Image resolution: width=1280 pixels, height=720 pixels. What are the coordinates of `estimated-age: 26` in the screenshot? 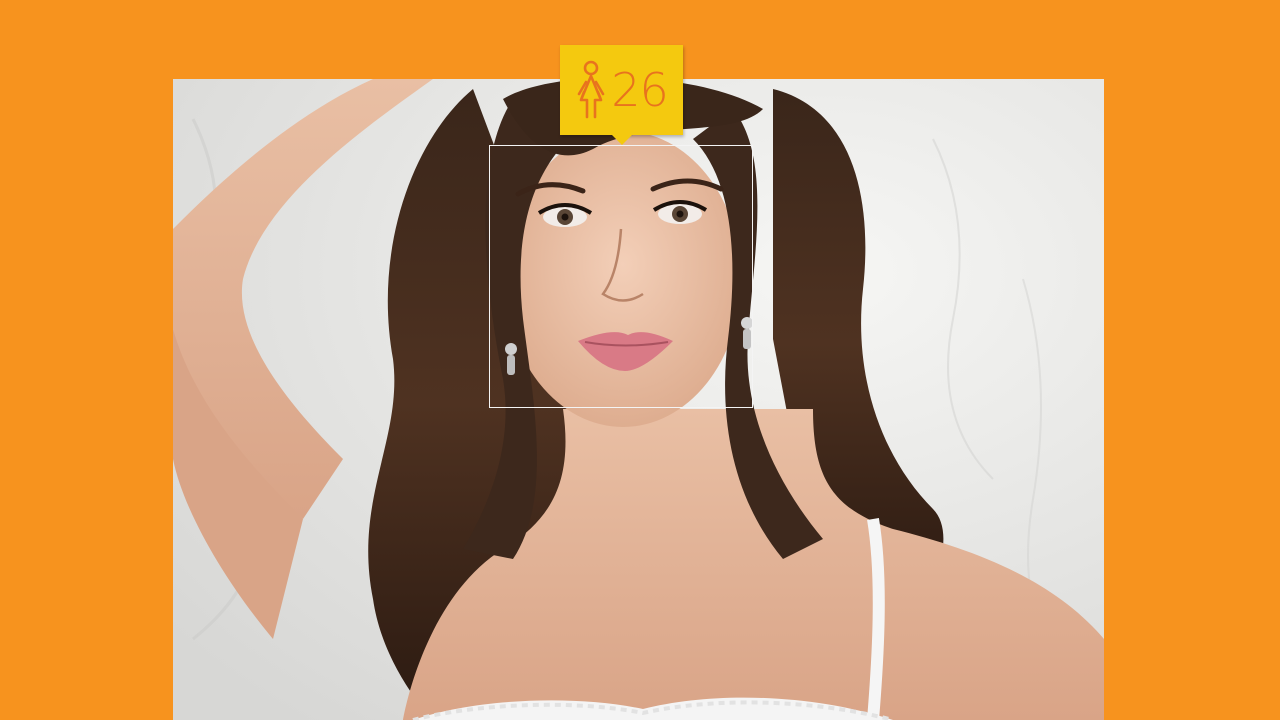 It's located at (640, 90).